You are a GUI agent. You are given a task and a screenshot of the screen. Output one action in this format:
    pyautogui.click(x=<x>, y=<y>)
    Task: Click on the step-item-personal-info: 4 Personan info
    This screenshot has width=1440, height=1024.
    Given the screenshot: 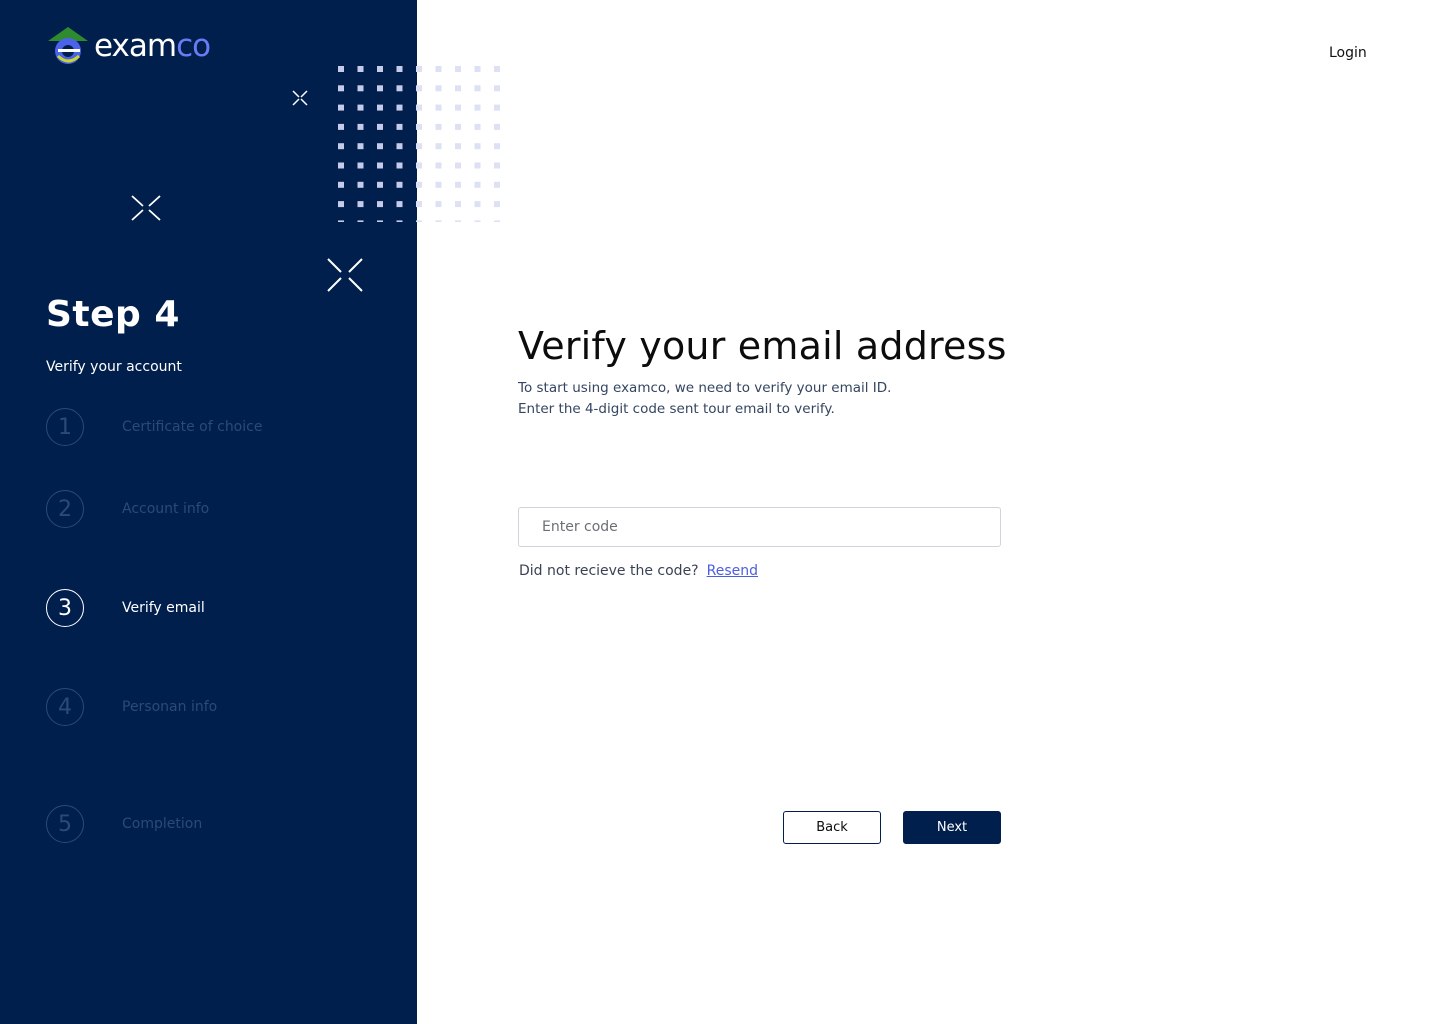 What is the action you would take?
    pyautogui.click(x=131, y=707)
    